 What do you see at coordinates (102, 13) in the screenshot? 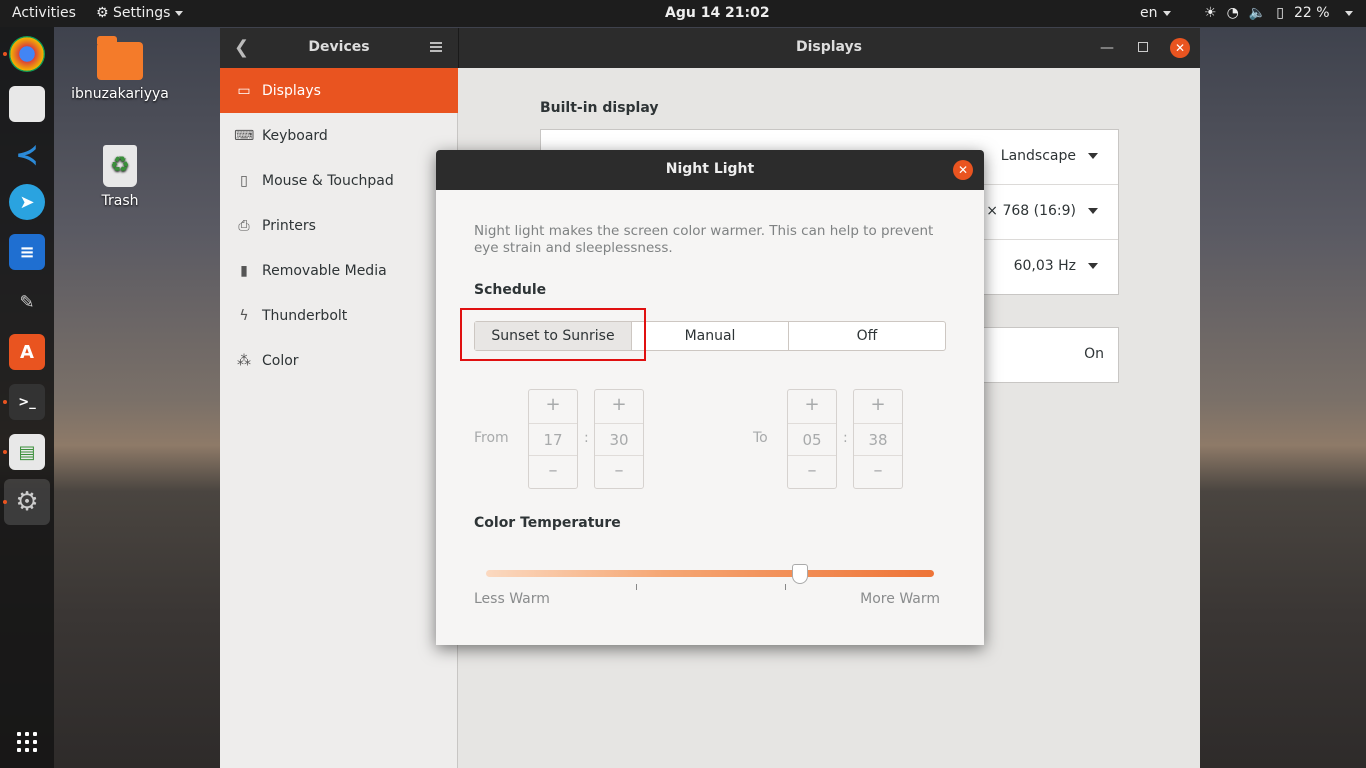
I see `gear-icon: ⚙` at bounding box center [102, 13].